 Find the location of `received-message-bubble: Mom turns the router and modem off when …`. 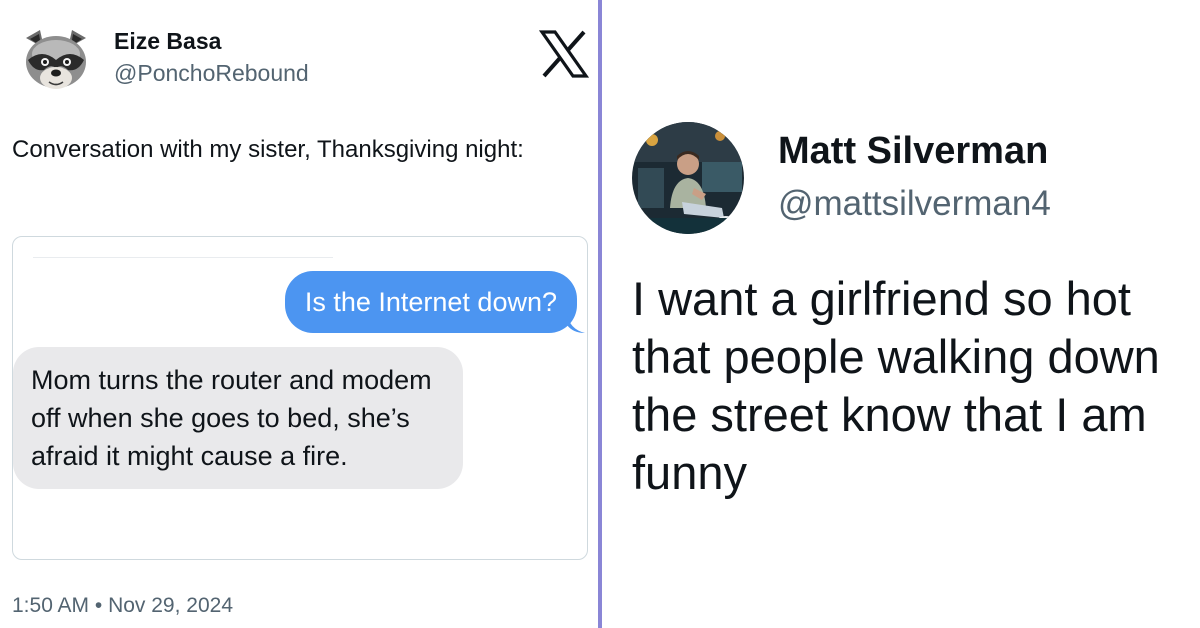

received-message-bubble: Mom turns the router and modem off when … is located at coordinates (238, 418).